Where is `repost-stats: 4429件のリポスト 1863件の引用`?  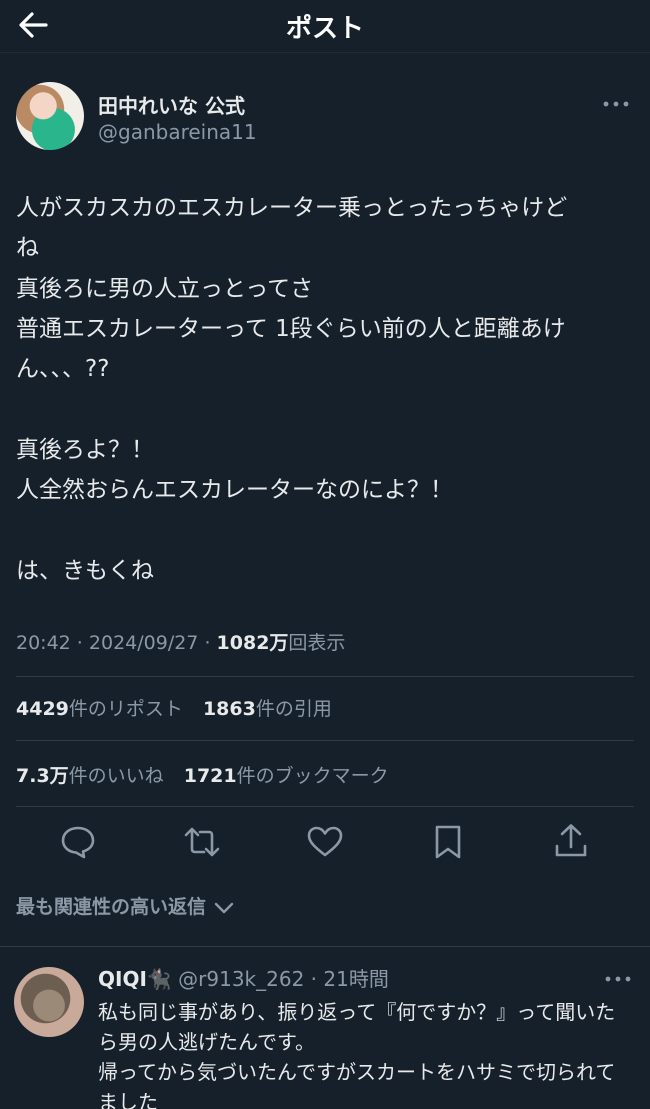
repost-stats: 4429件のリポスト 1863件の引用 is located at coordinates (181, 707).